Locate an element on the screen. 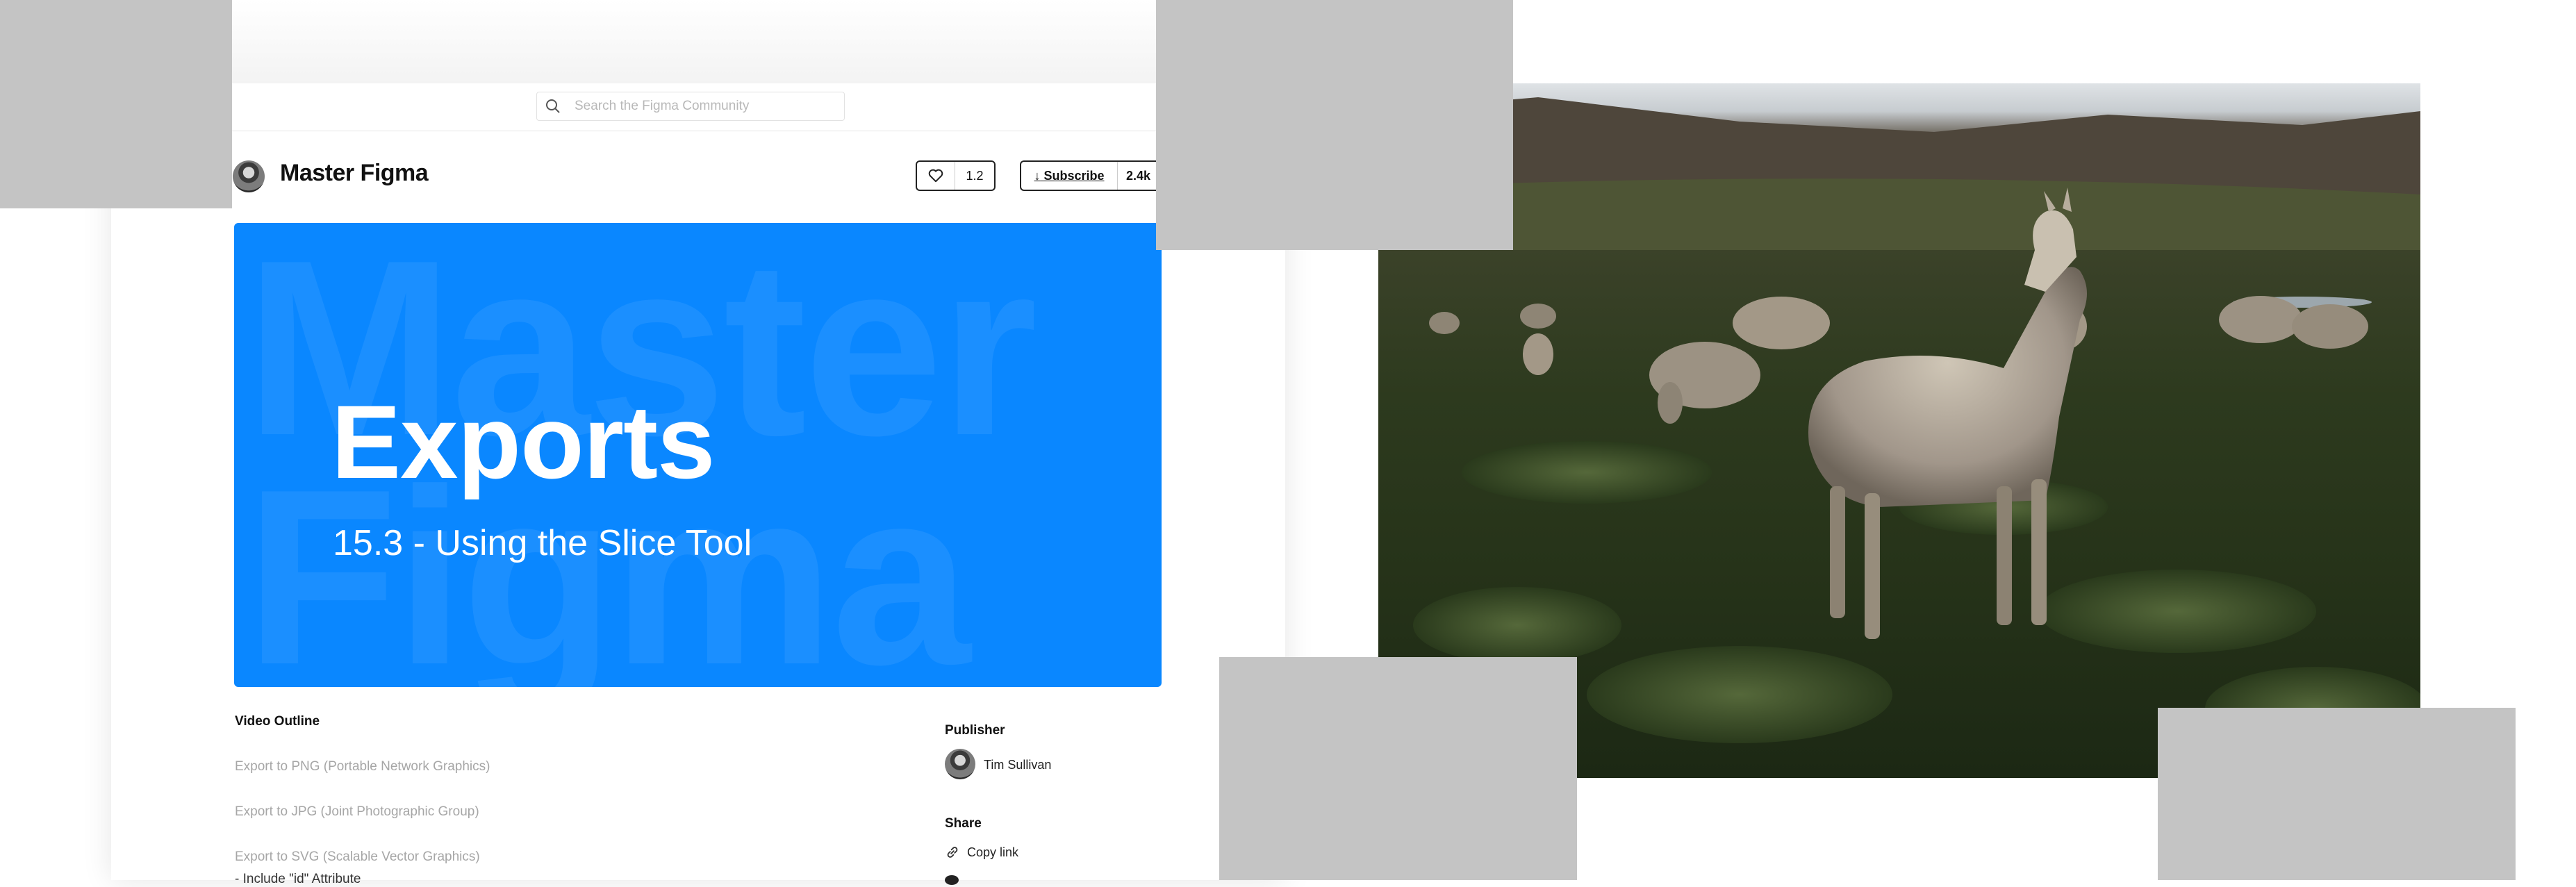 Image resolution: width=2576 pixels, height=887 pixels. hero-subtitle: 15.3 - Using the Slice Tool is located at coordinates (543, 543).